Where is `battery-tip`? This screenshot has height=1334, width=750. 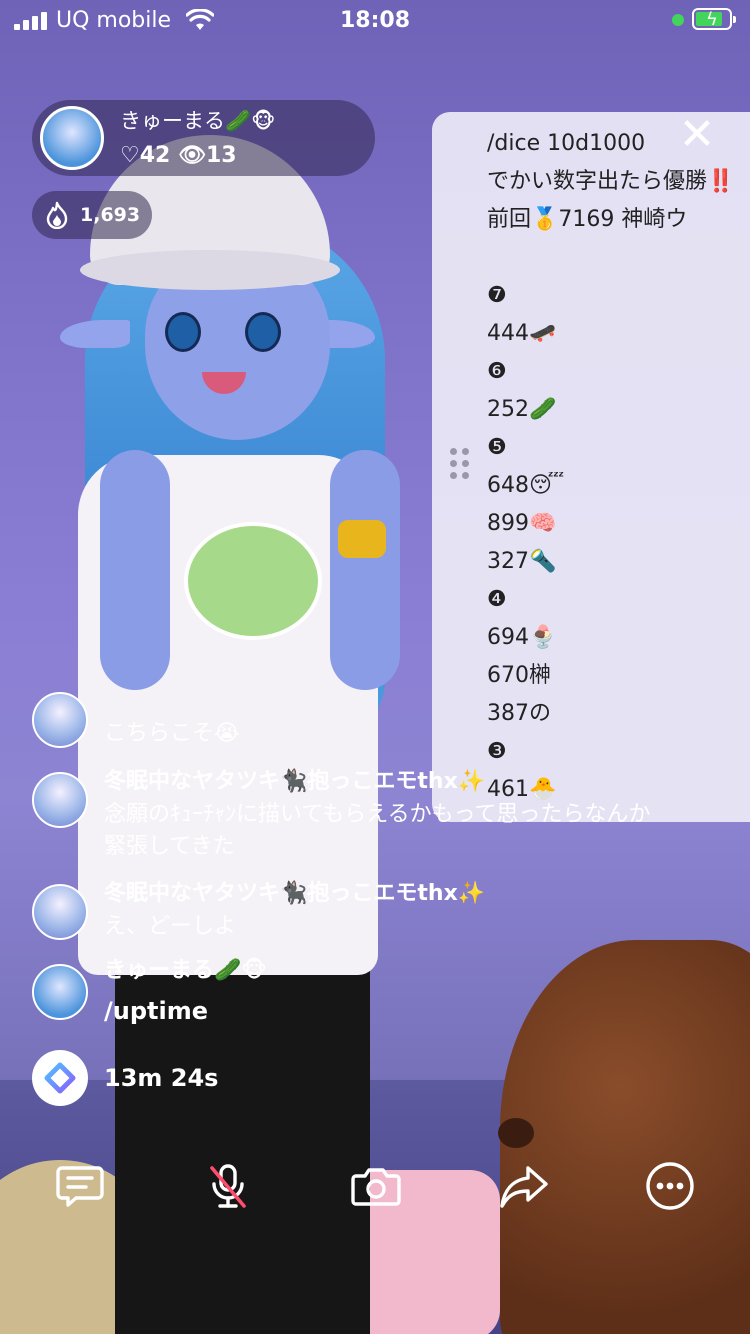 battery-tip is located at coordinates (734, 19).